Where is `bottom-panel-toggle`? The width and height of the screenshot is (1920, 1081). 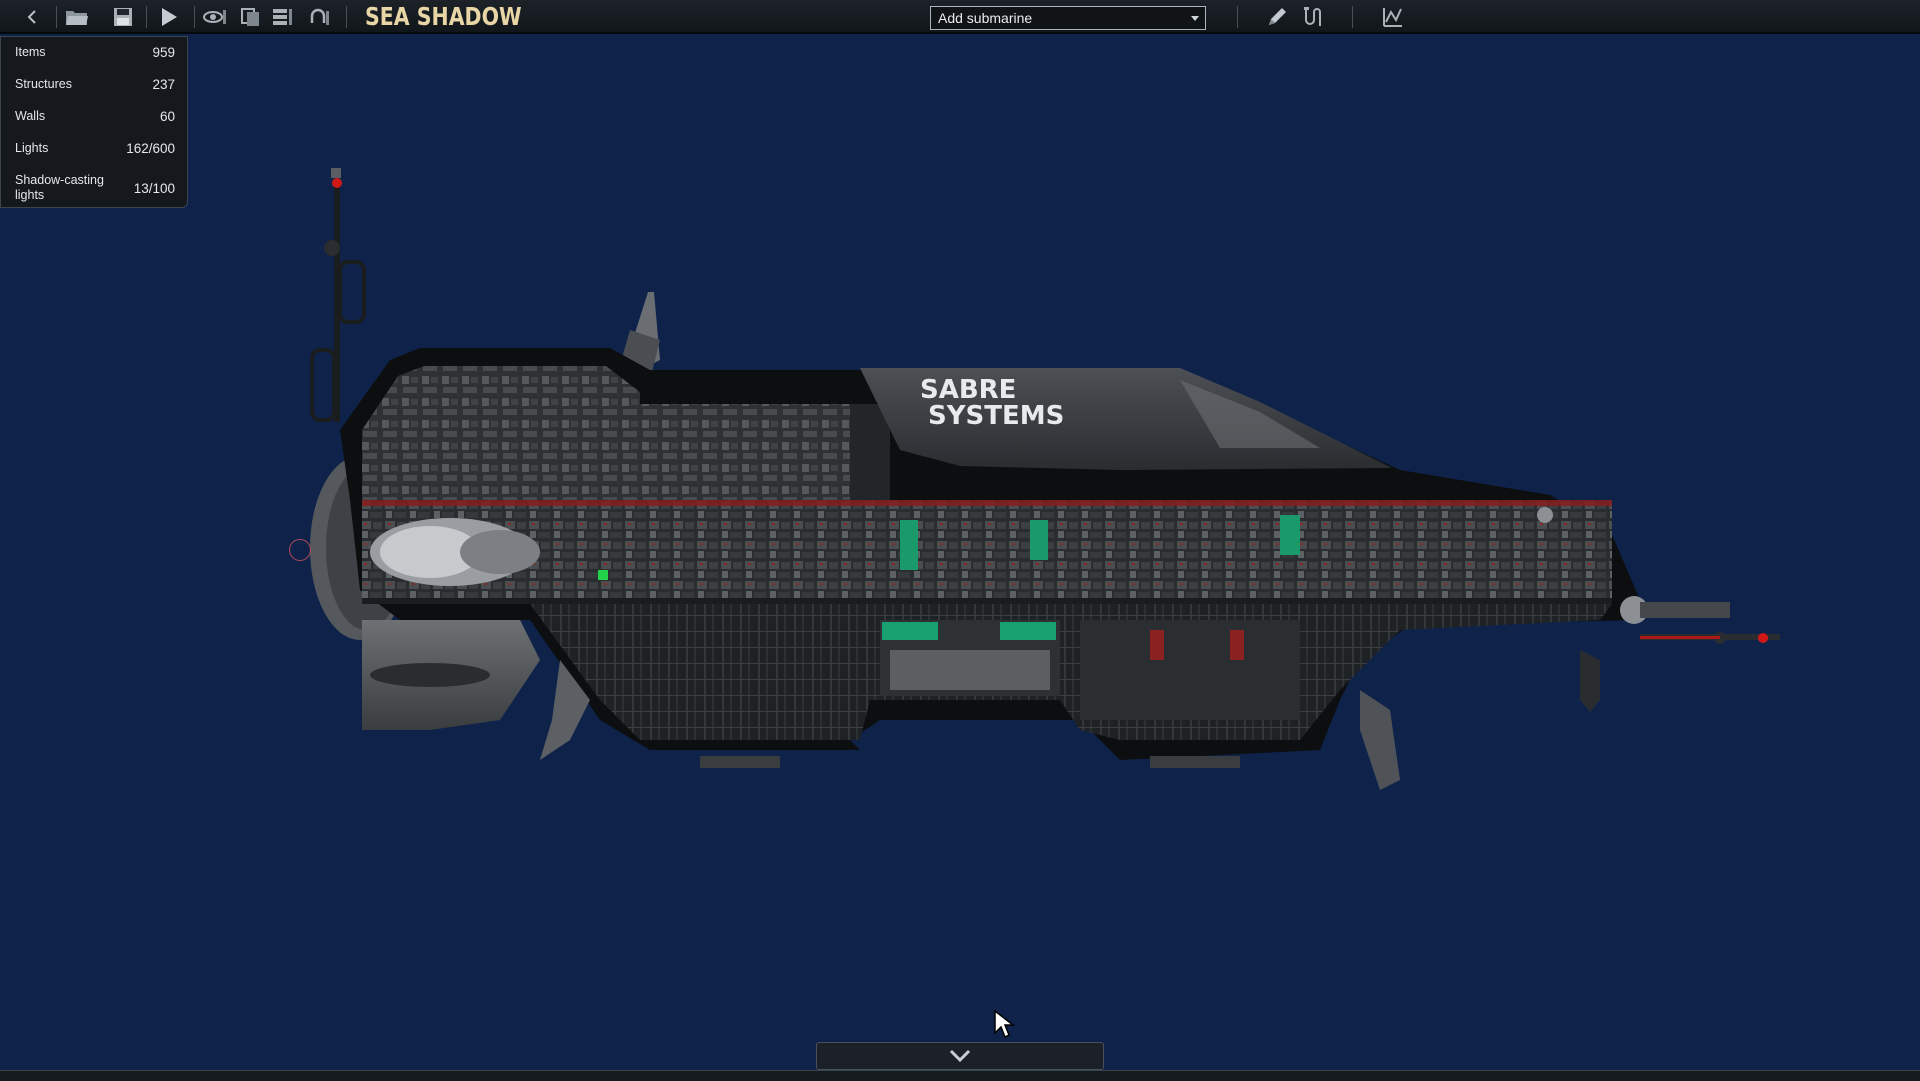 bottom-panel-toggle is located at coordinates (960, 1056).